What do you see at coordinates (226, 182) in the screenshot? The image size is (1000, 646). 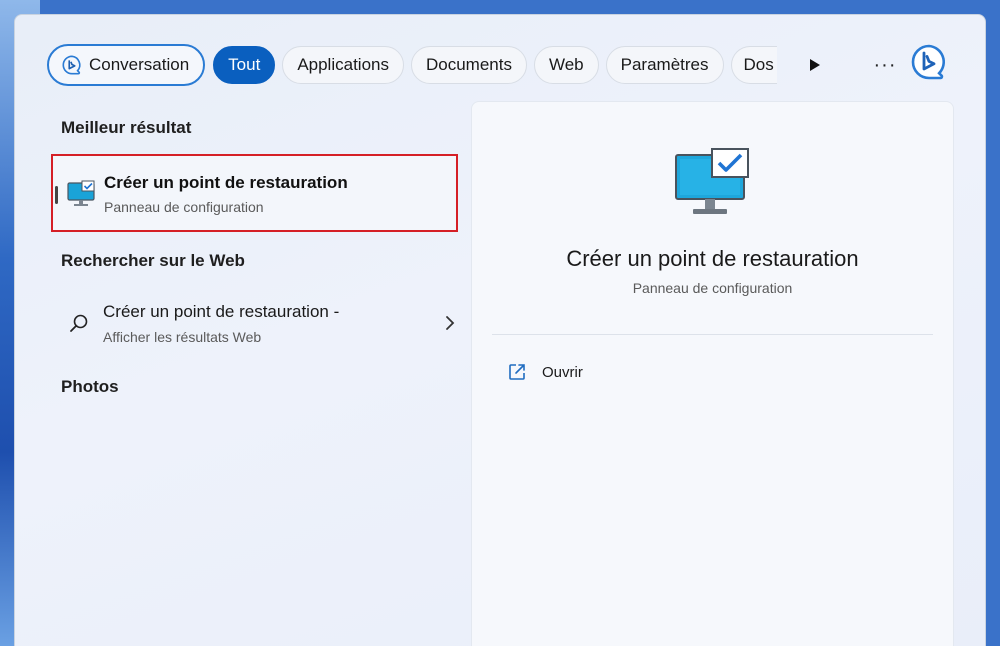 I see `best-result-title: Créer un point de restauration` at bounding box center [226, 182].